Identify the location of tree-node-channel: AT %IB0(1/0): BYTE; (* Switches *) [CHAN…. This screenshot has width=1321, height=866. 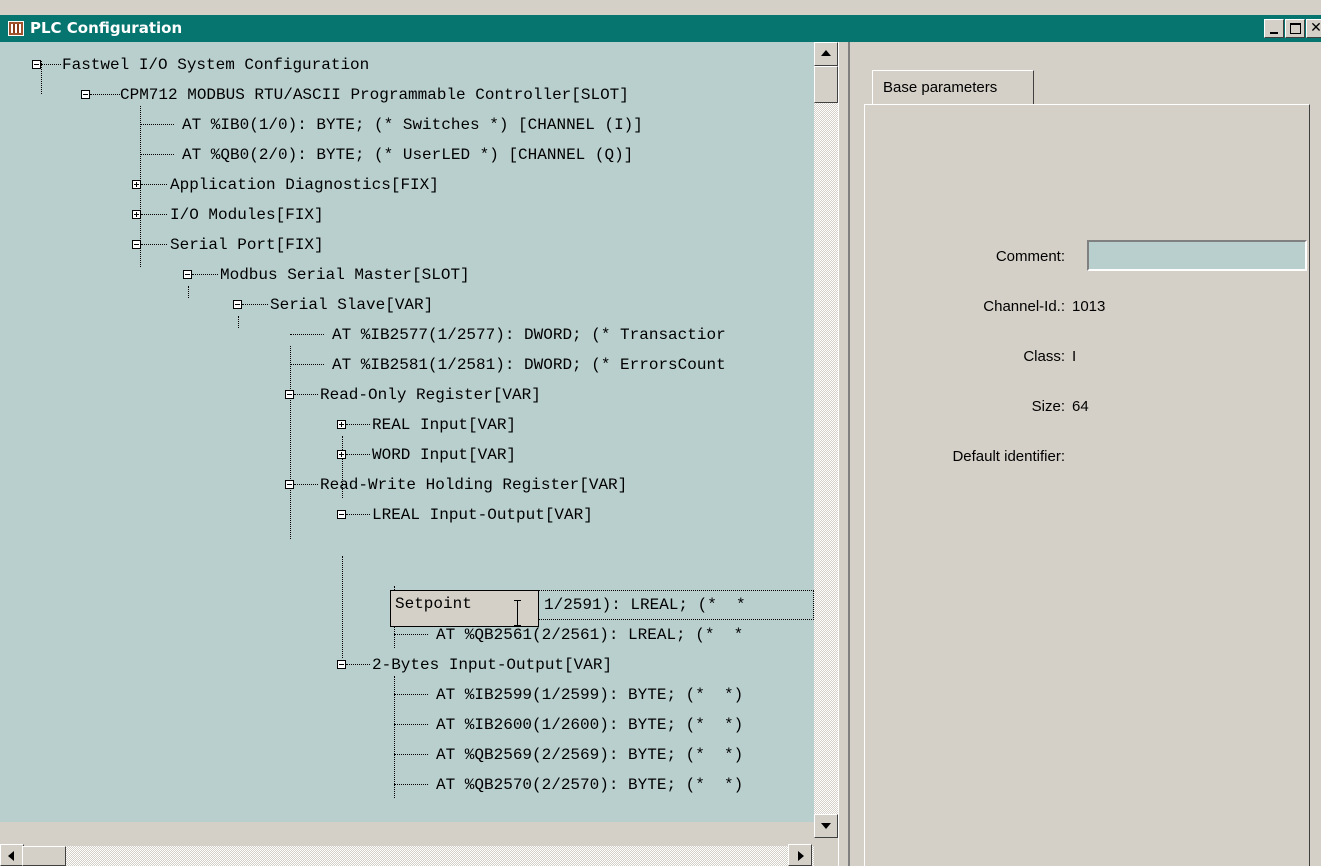
(412, 125).